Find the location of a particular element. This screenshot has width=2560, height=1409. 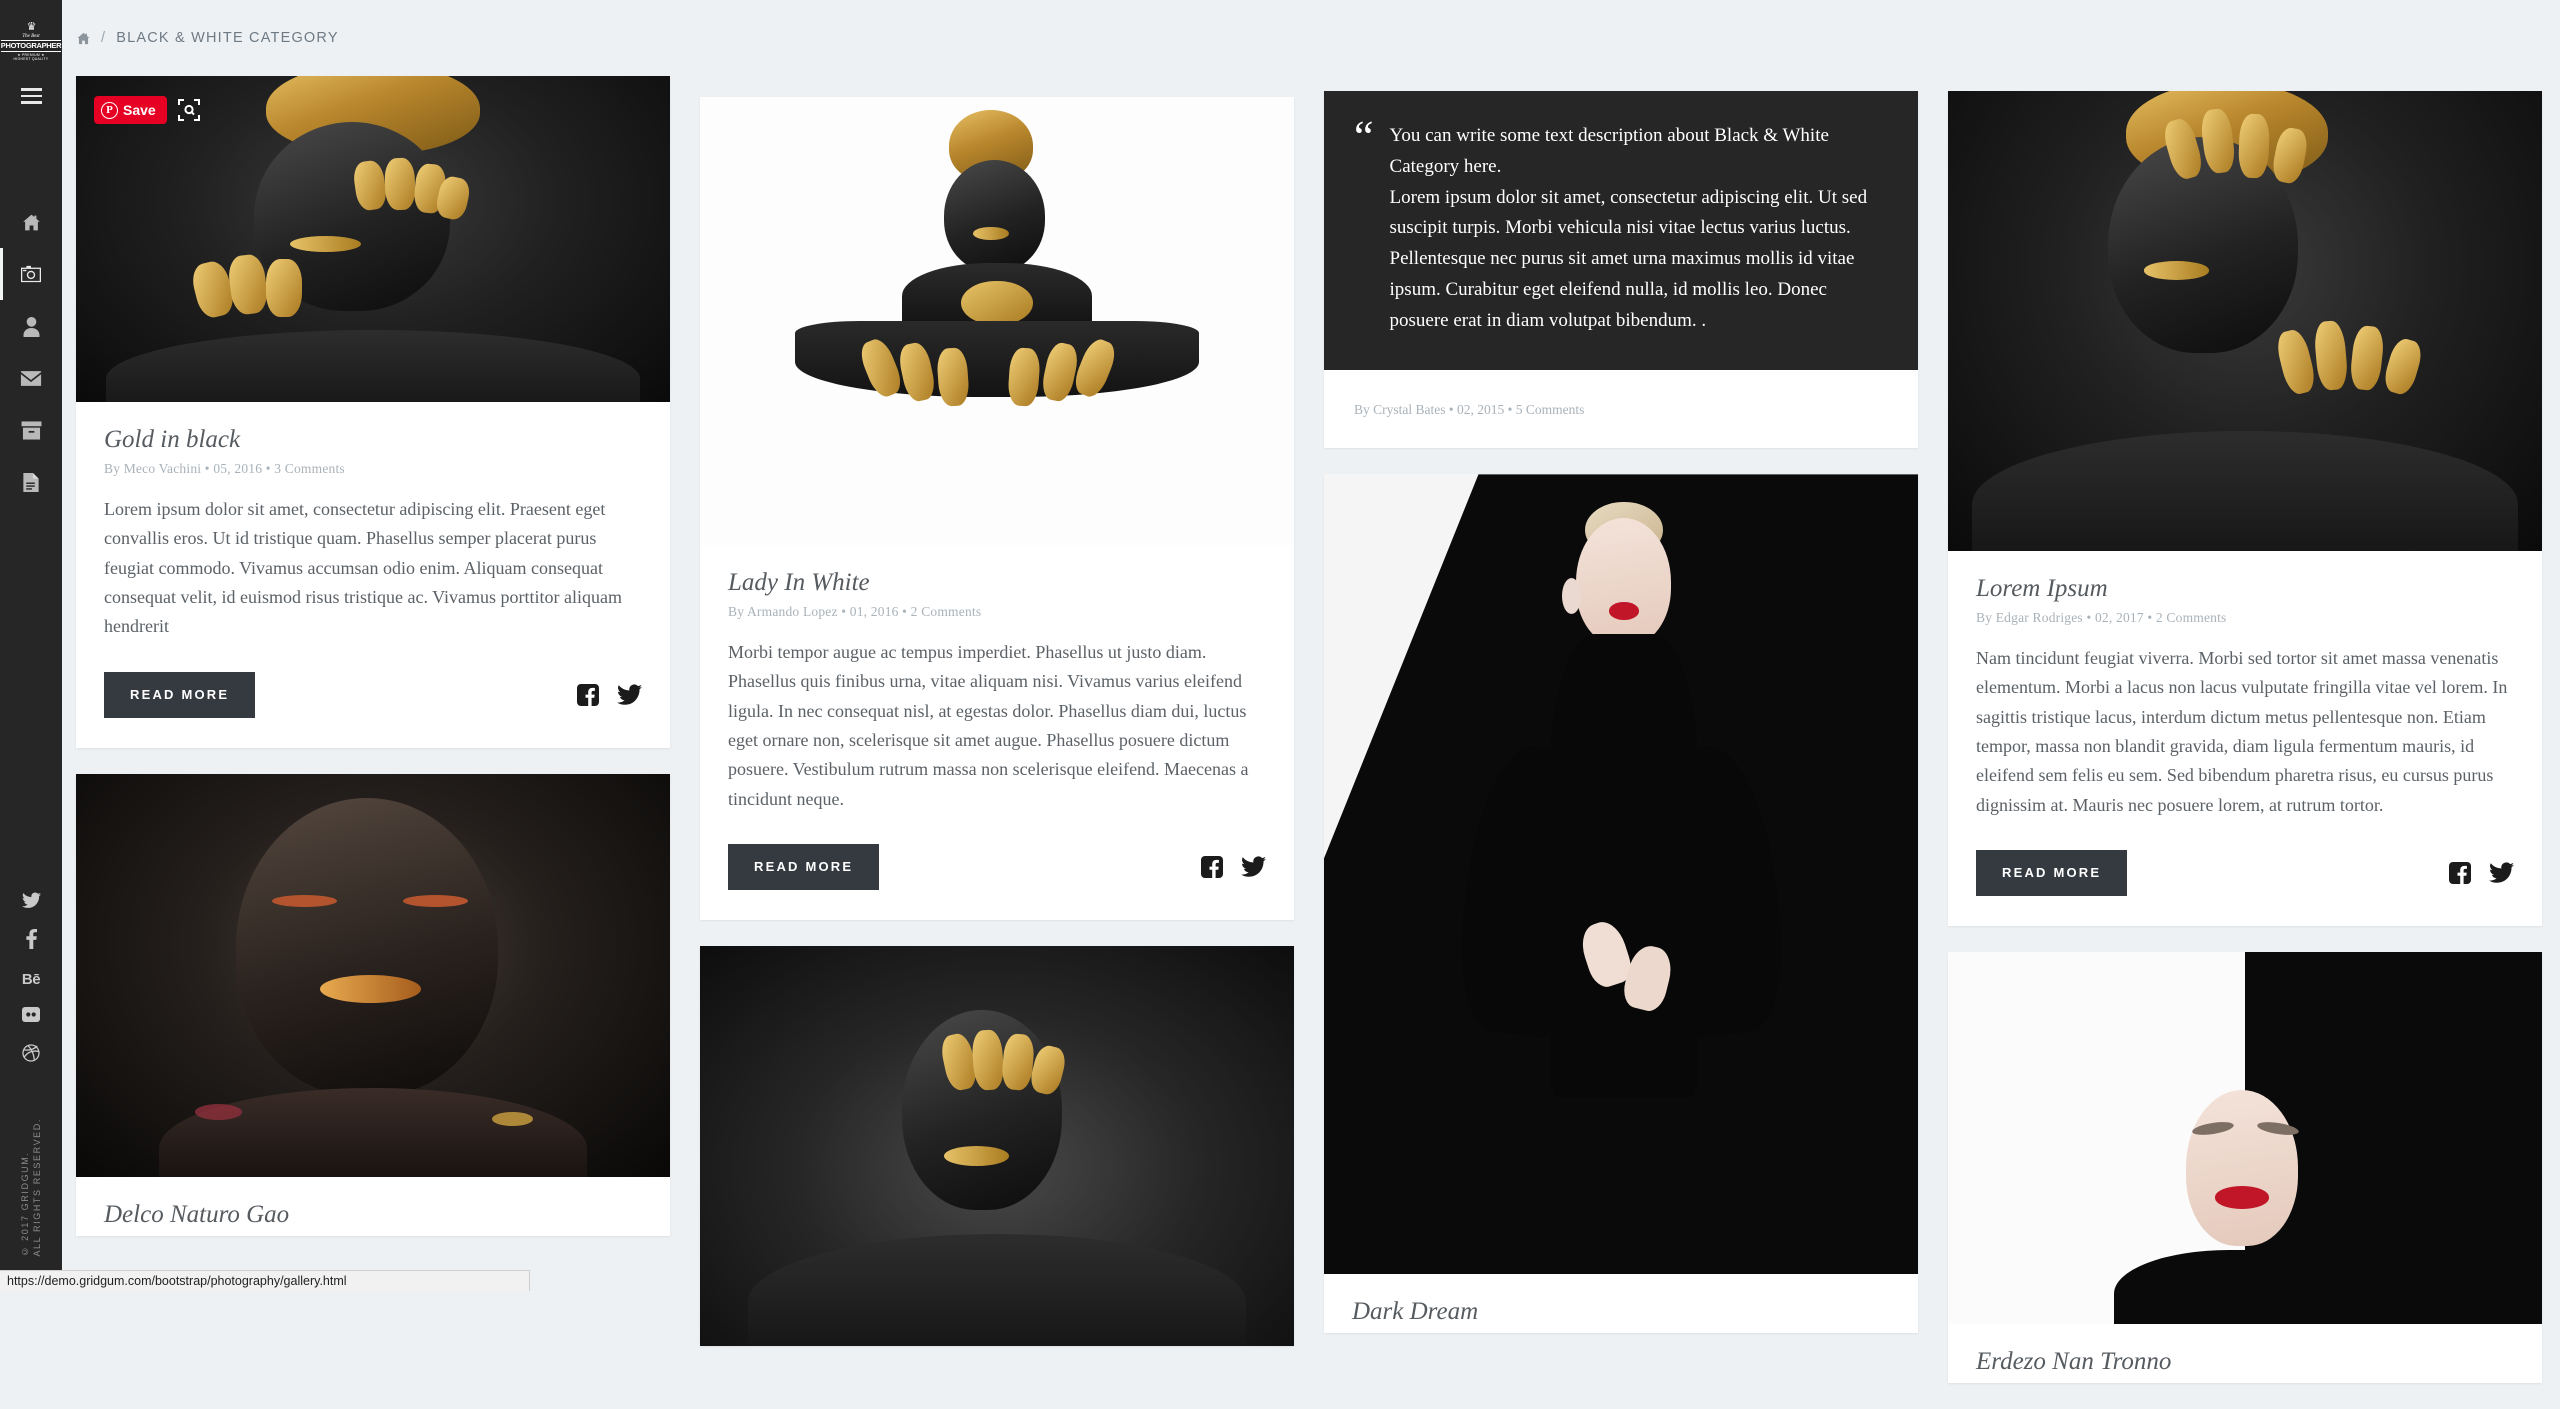

post-meta: By Meco Vachini • 05, 2016 • 3 Comments is located at coordinates (373, 469).